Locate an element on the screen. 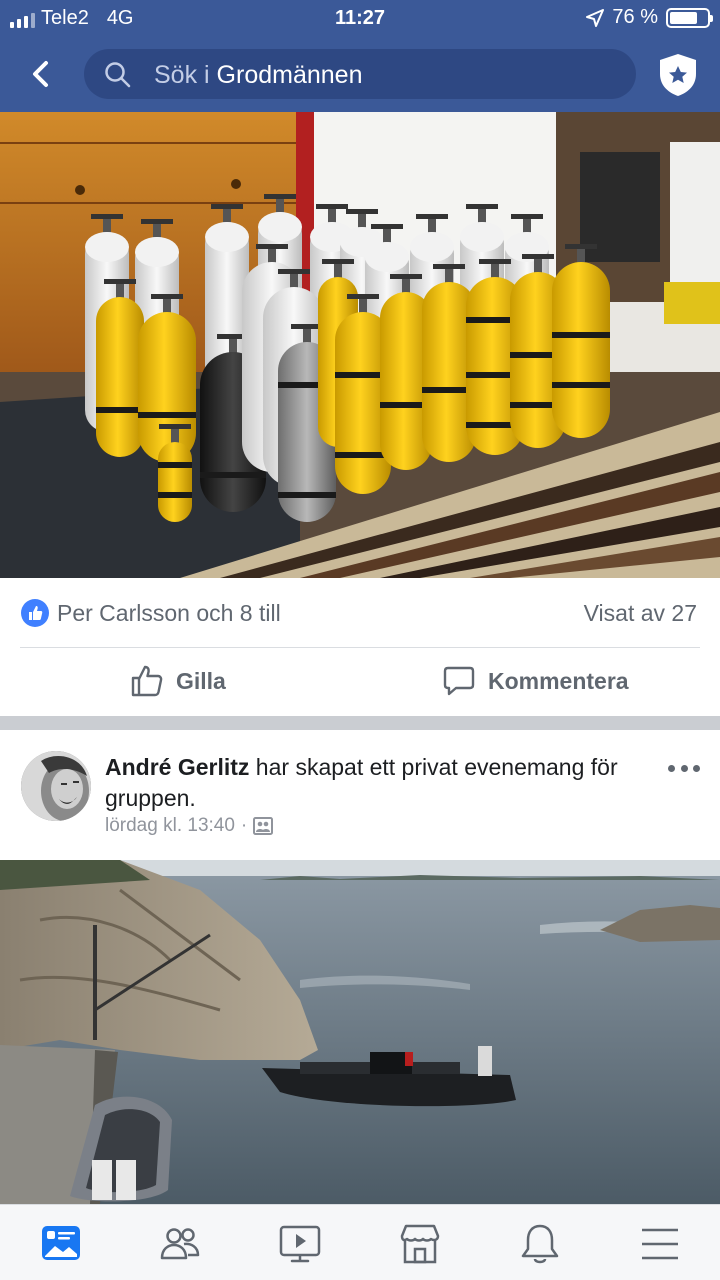 The image size is (720, 1280). post-timestamp: lördag kl. 13:40 is located at coordinates (170, 826).